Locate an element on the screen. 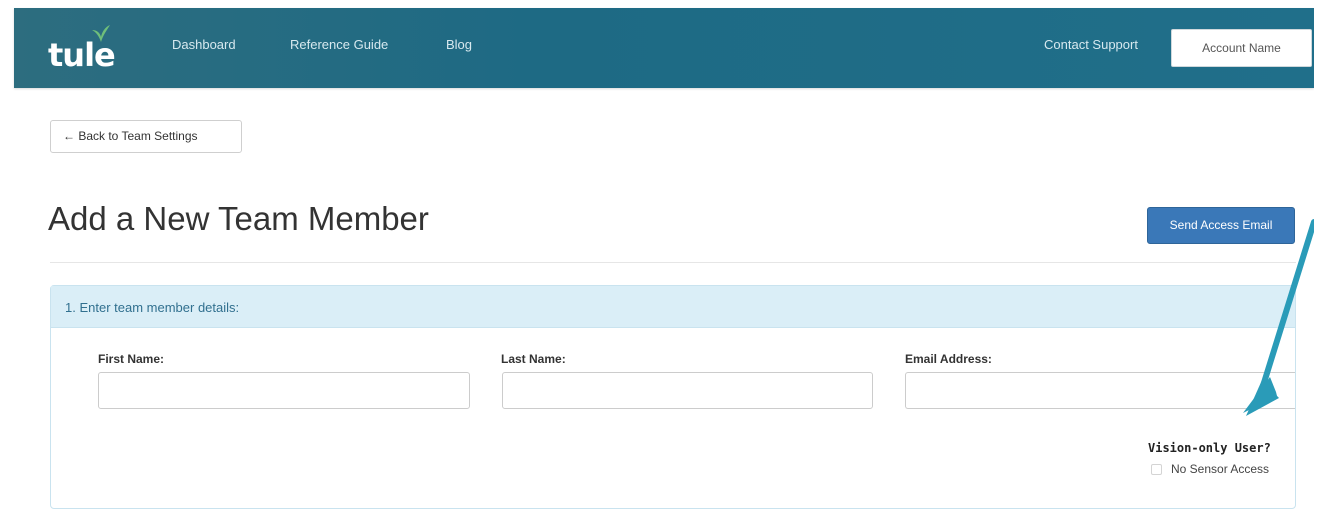 The height and width of the screenshot is (519, 1329). vision-only-user-label: Vision-only User? is located at coordinates (1209, 448).